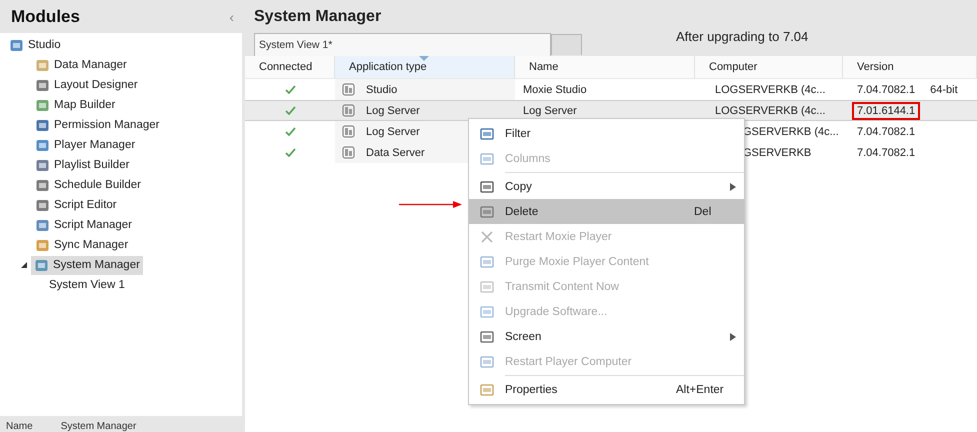  Describe the element at coordinates (606, 336) in the screenshot. I see `menu-item: Screen` at that location.